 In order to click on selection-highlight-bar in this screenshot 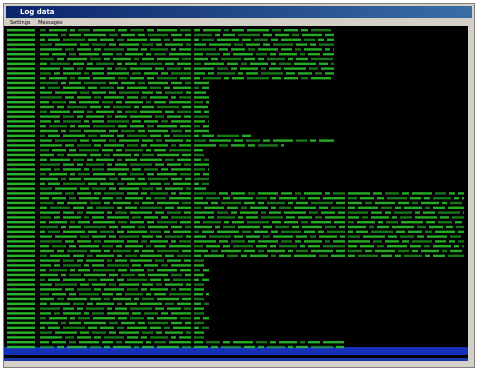, I will do `click(236, 359)`.